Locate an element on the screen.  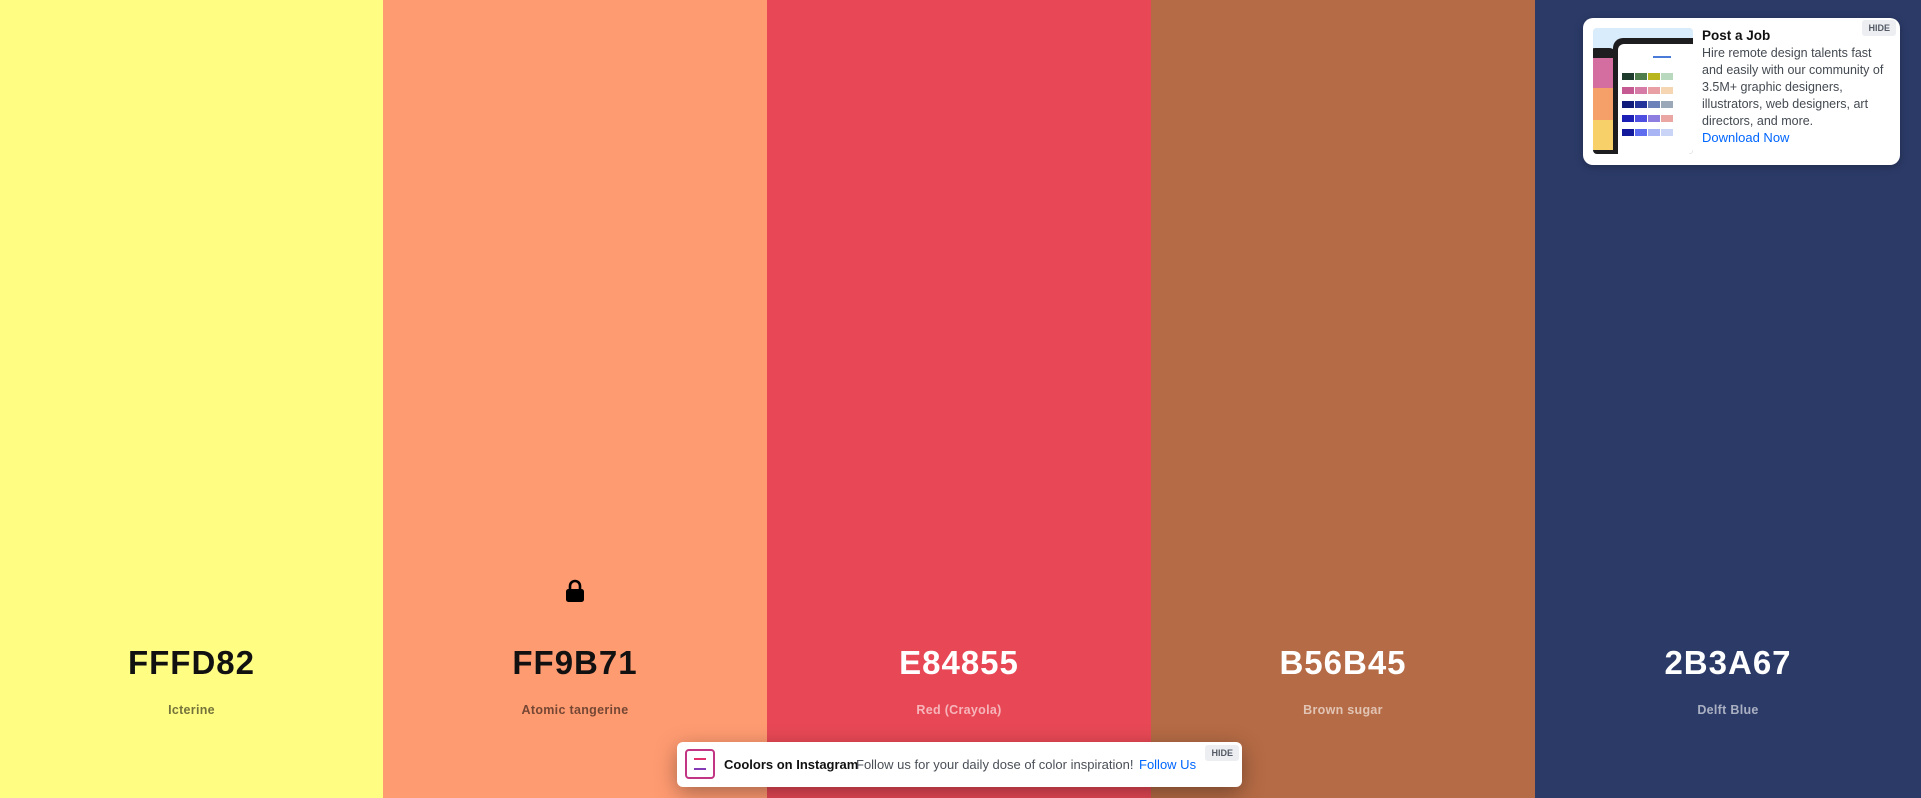
ad-title: Post a Job is located at coordinates (1736, 35).